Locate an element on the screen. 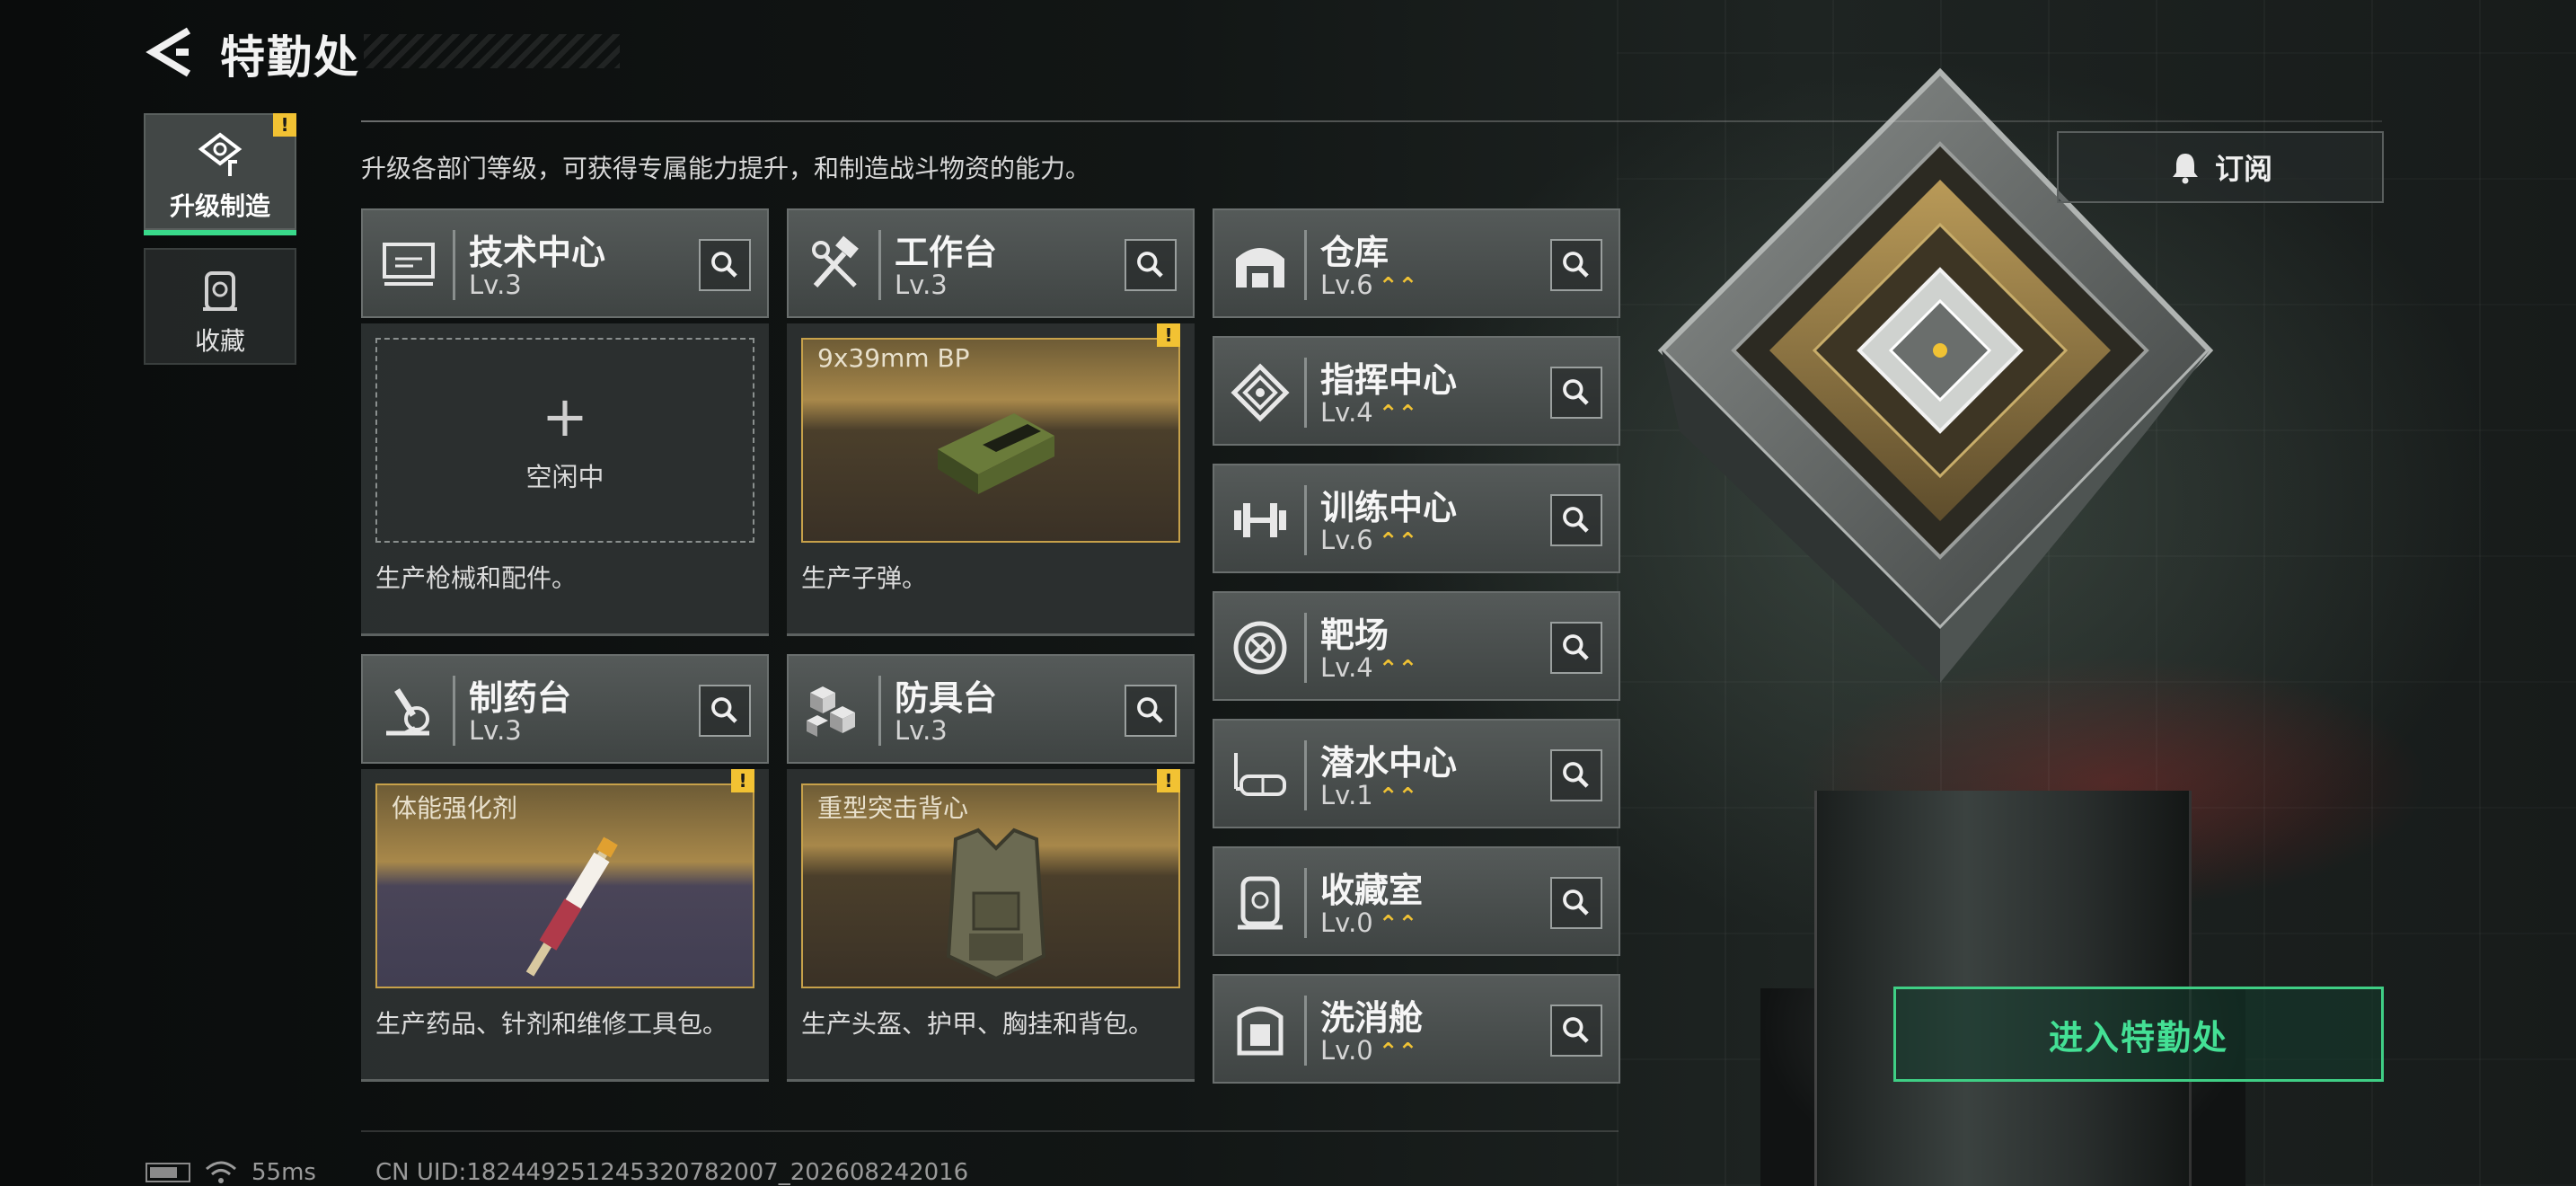 Image resolution: width=2576 pixels, height=1186 pixels. page-title: 特勤处 is located at coordinates (290, 57).